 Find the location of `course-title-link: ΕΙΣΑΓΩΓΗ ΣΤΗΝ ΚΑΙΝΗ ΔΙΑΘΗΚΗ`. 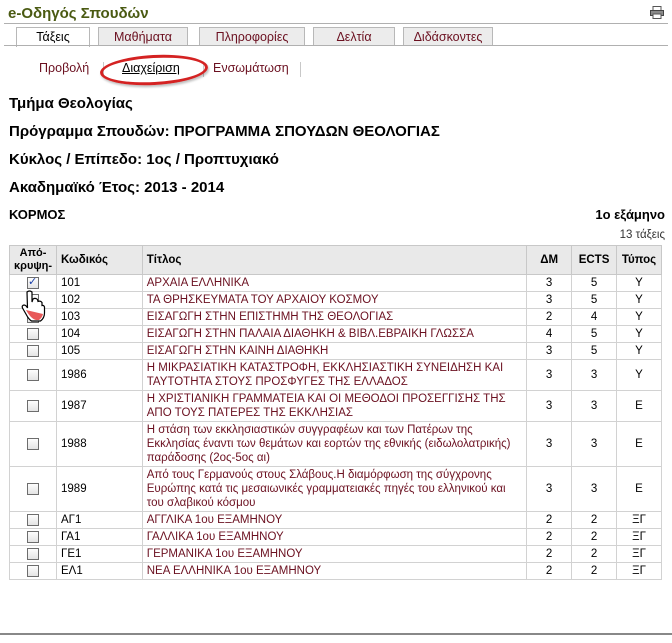

course-title-link: ΕΙΣΑΓΩΓΗ ΣΤΗΝ ΚΑΙΝΗ ΔΙΑΘΗΚΗ is located at coordinates (238, 351).